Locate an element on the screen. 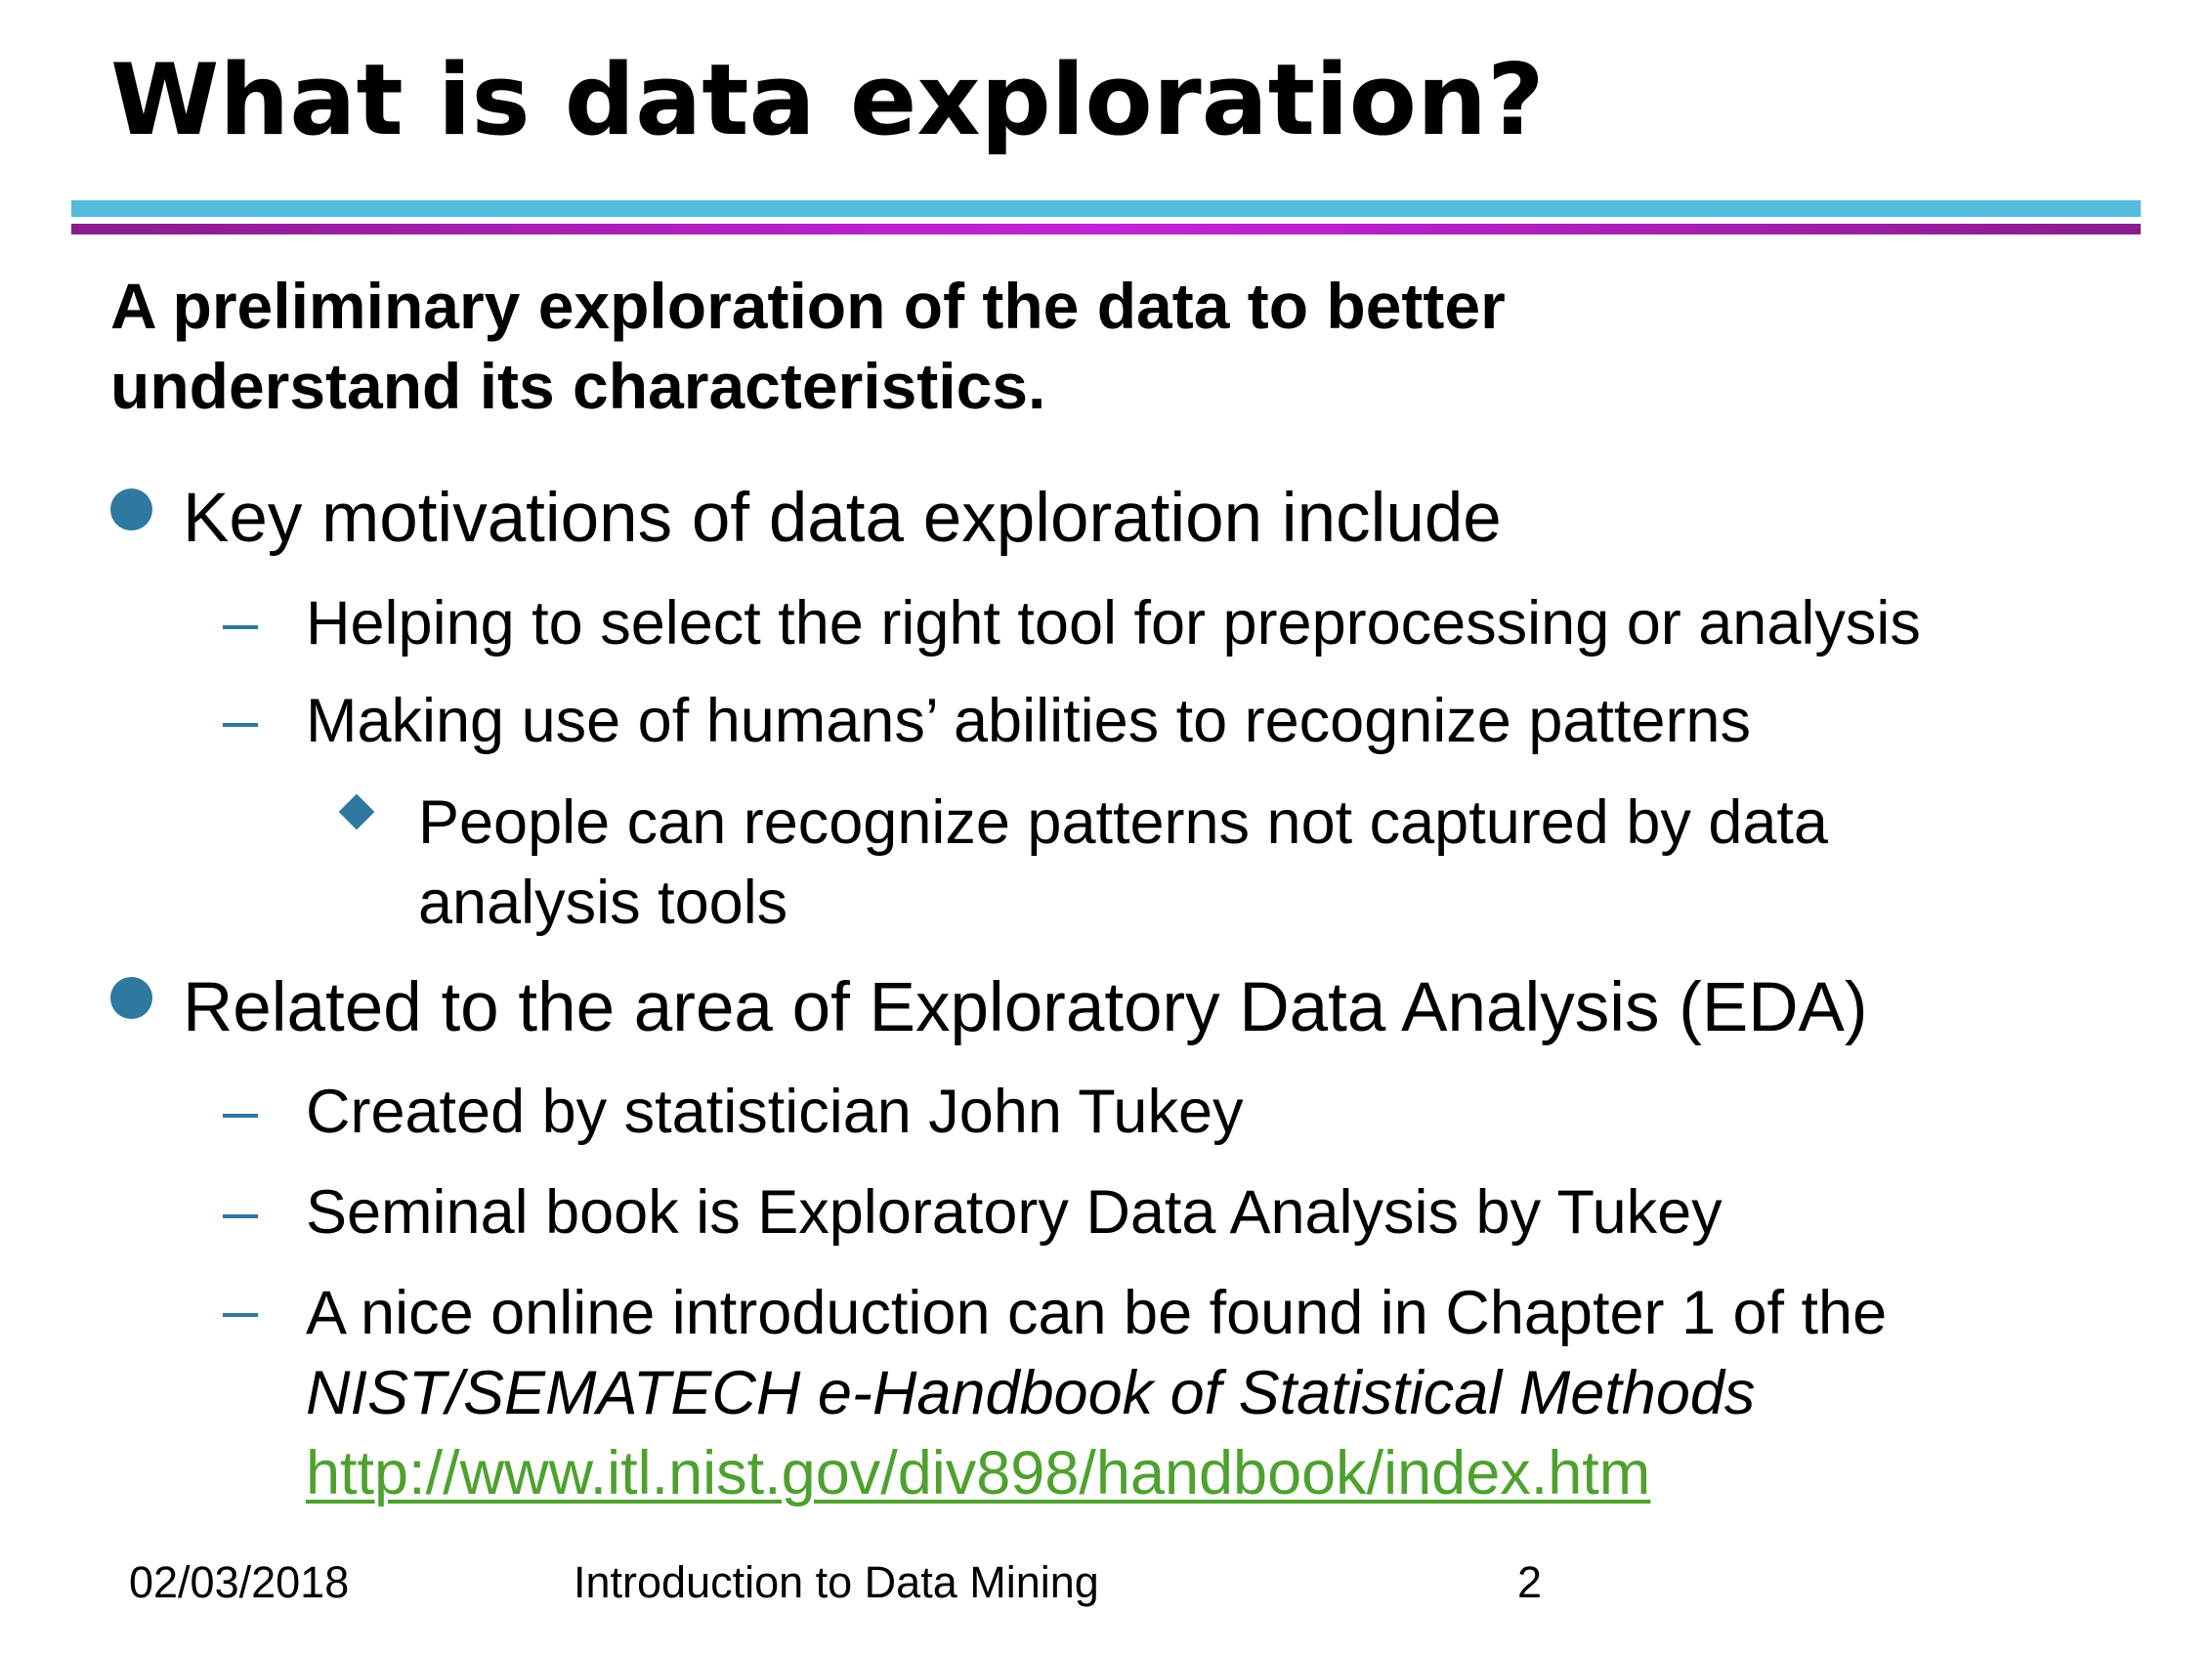  diamond-bullet-icon is located at coordinates (356, 811).